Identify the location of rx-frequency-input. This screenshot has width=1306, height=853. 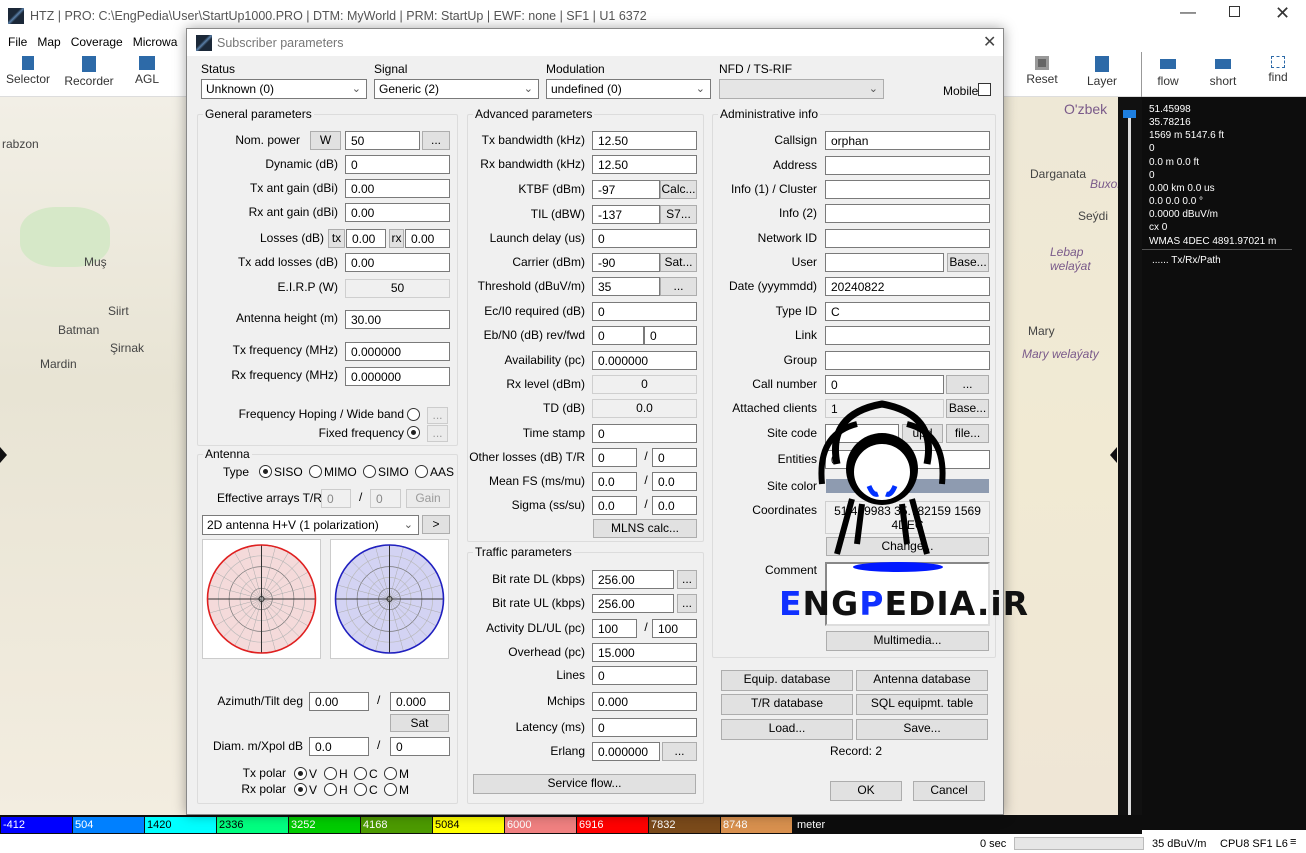
(397, 376).